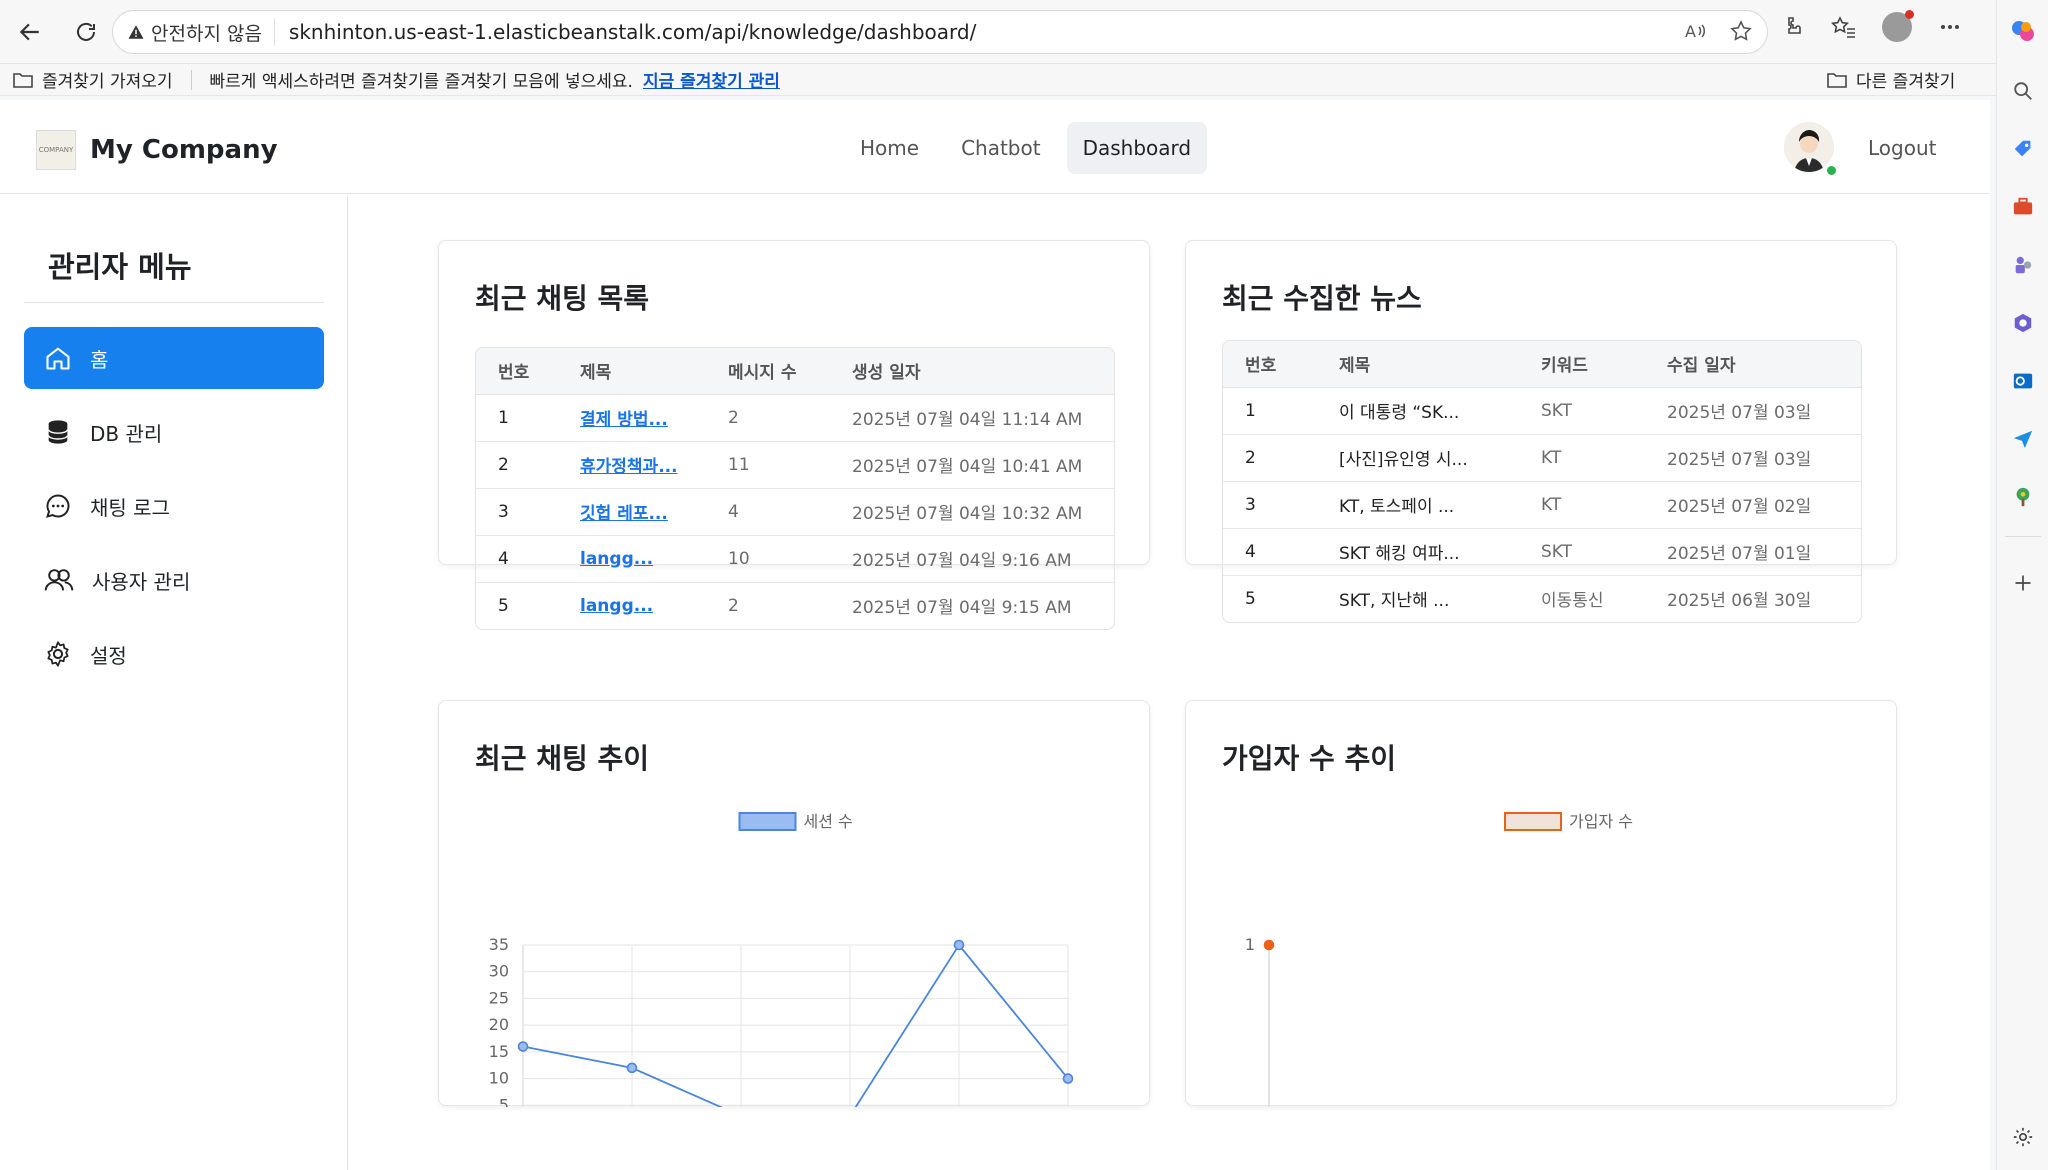 This screenshot has height=1170, width=2048. Describe the element at coordinates (768, 465) in the screenshot. I see `cell-count: 11` at that location.